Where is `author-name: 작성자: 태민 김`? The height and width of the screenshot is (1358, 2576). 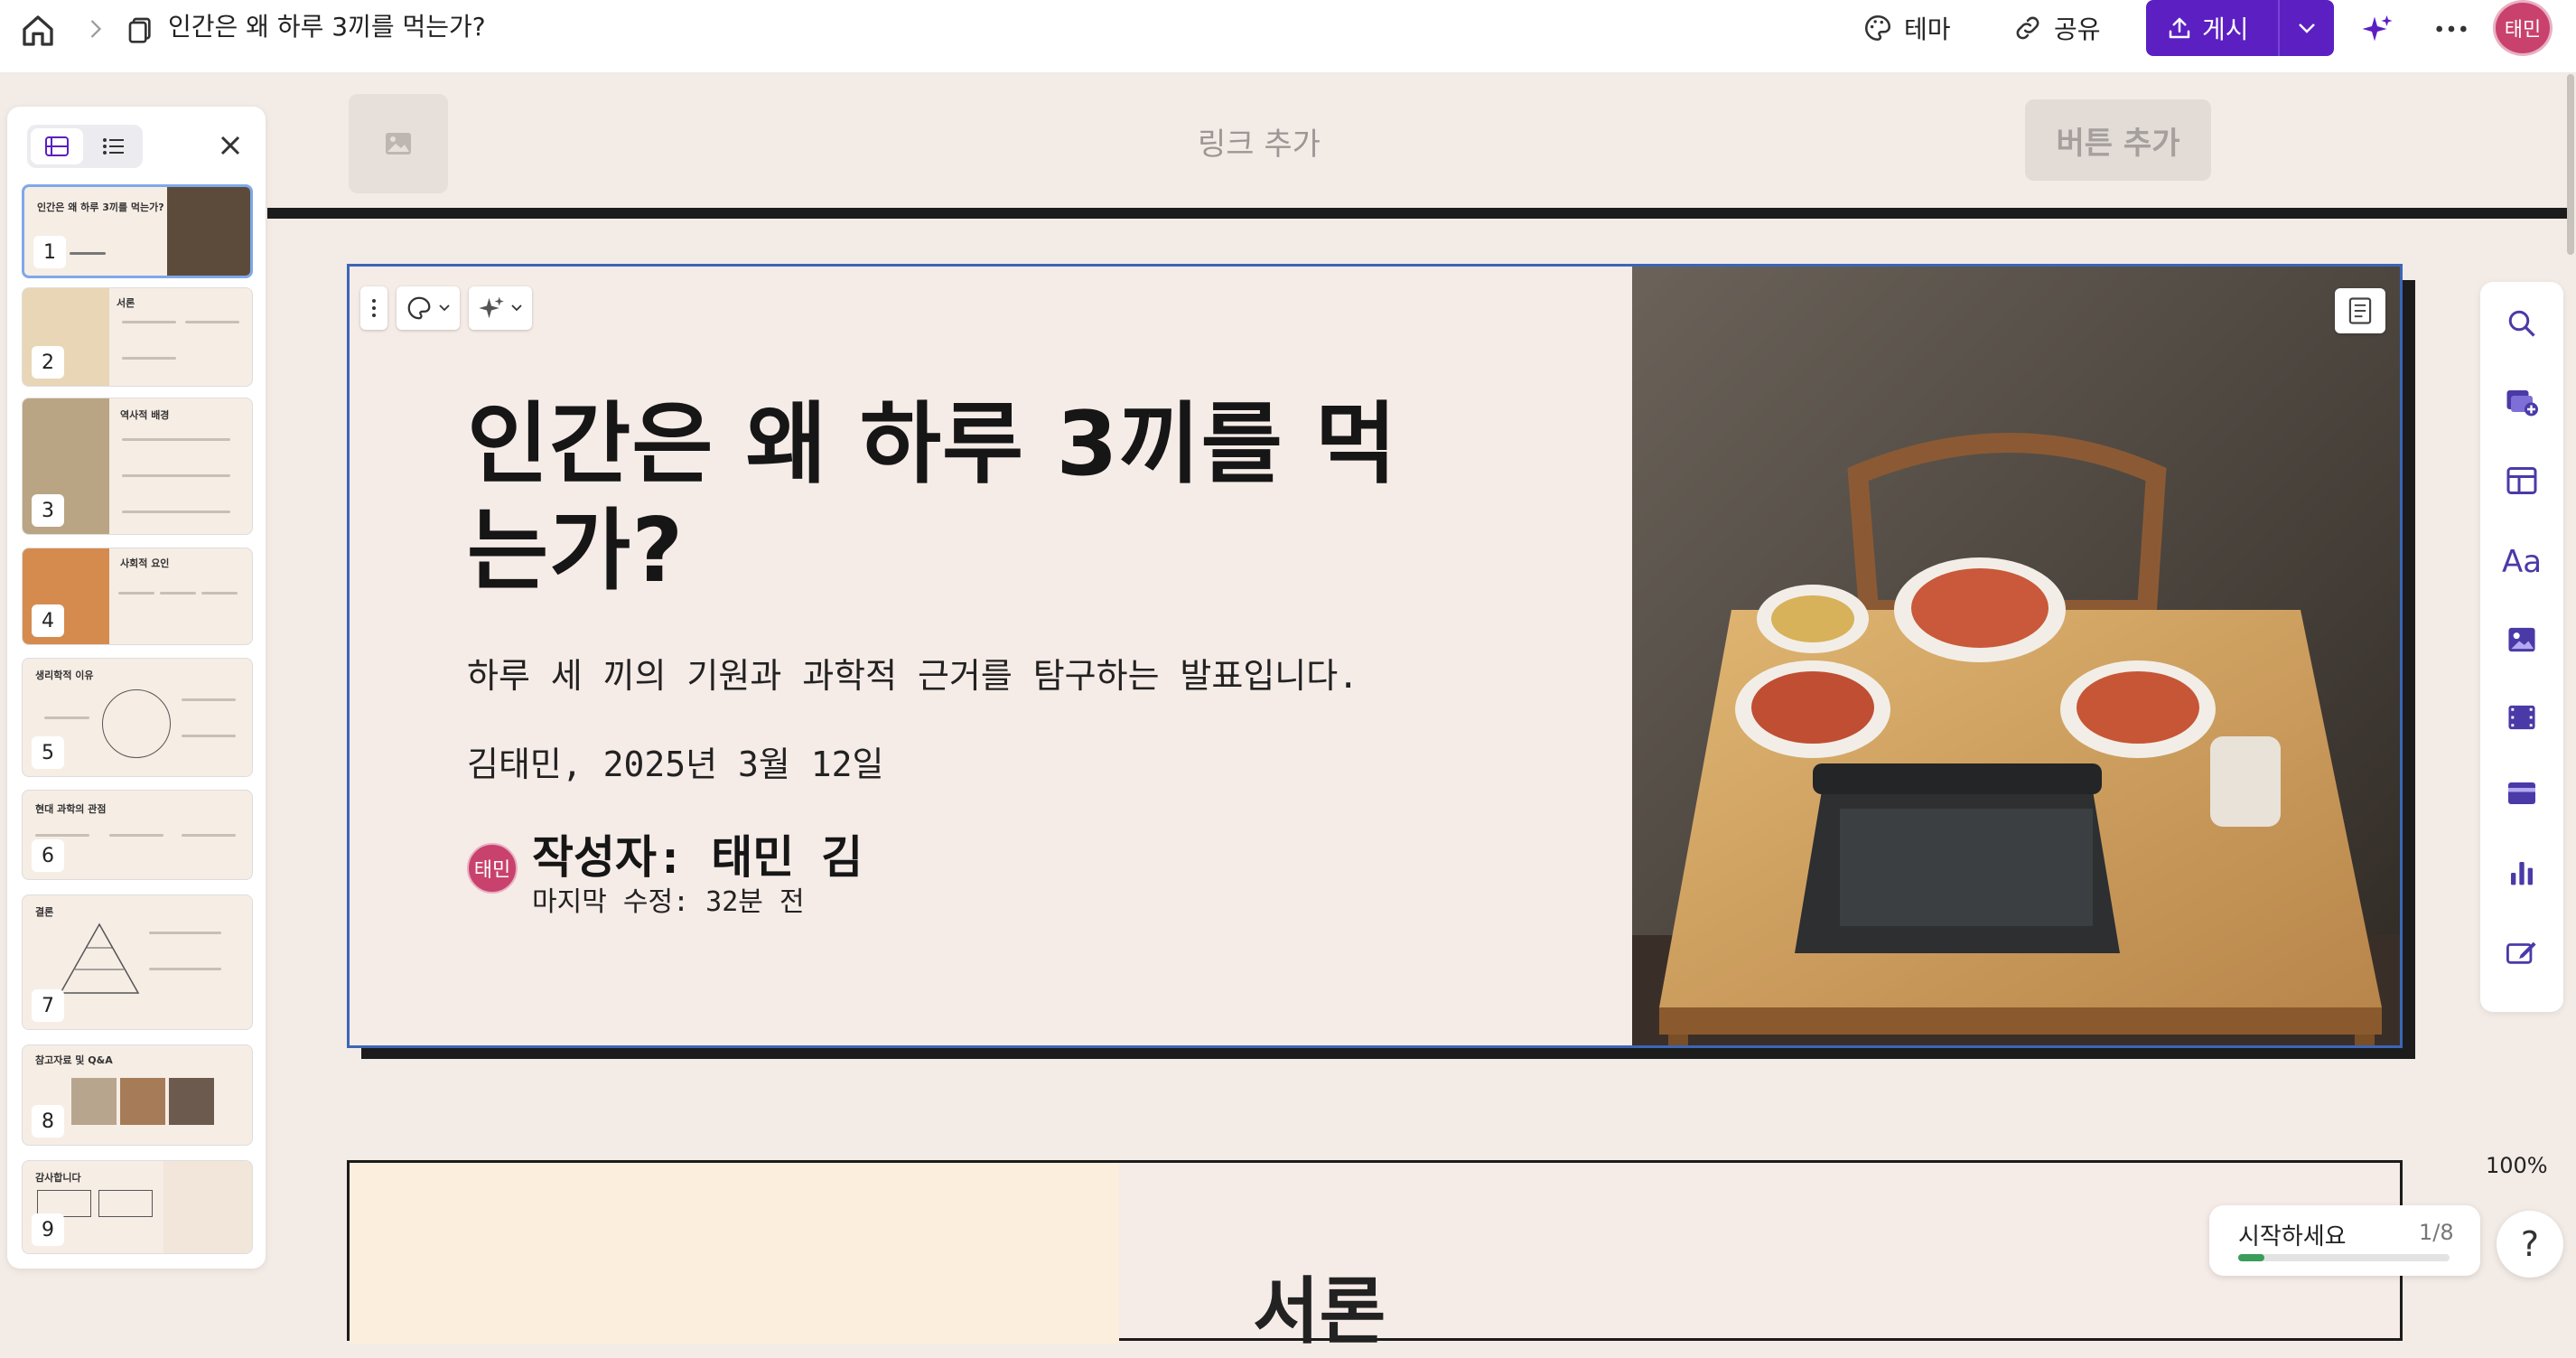
author-name: 작성자: 태민 김 is located at coordinates (697, 858).